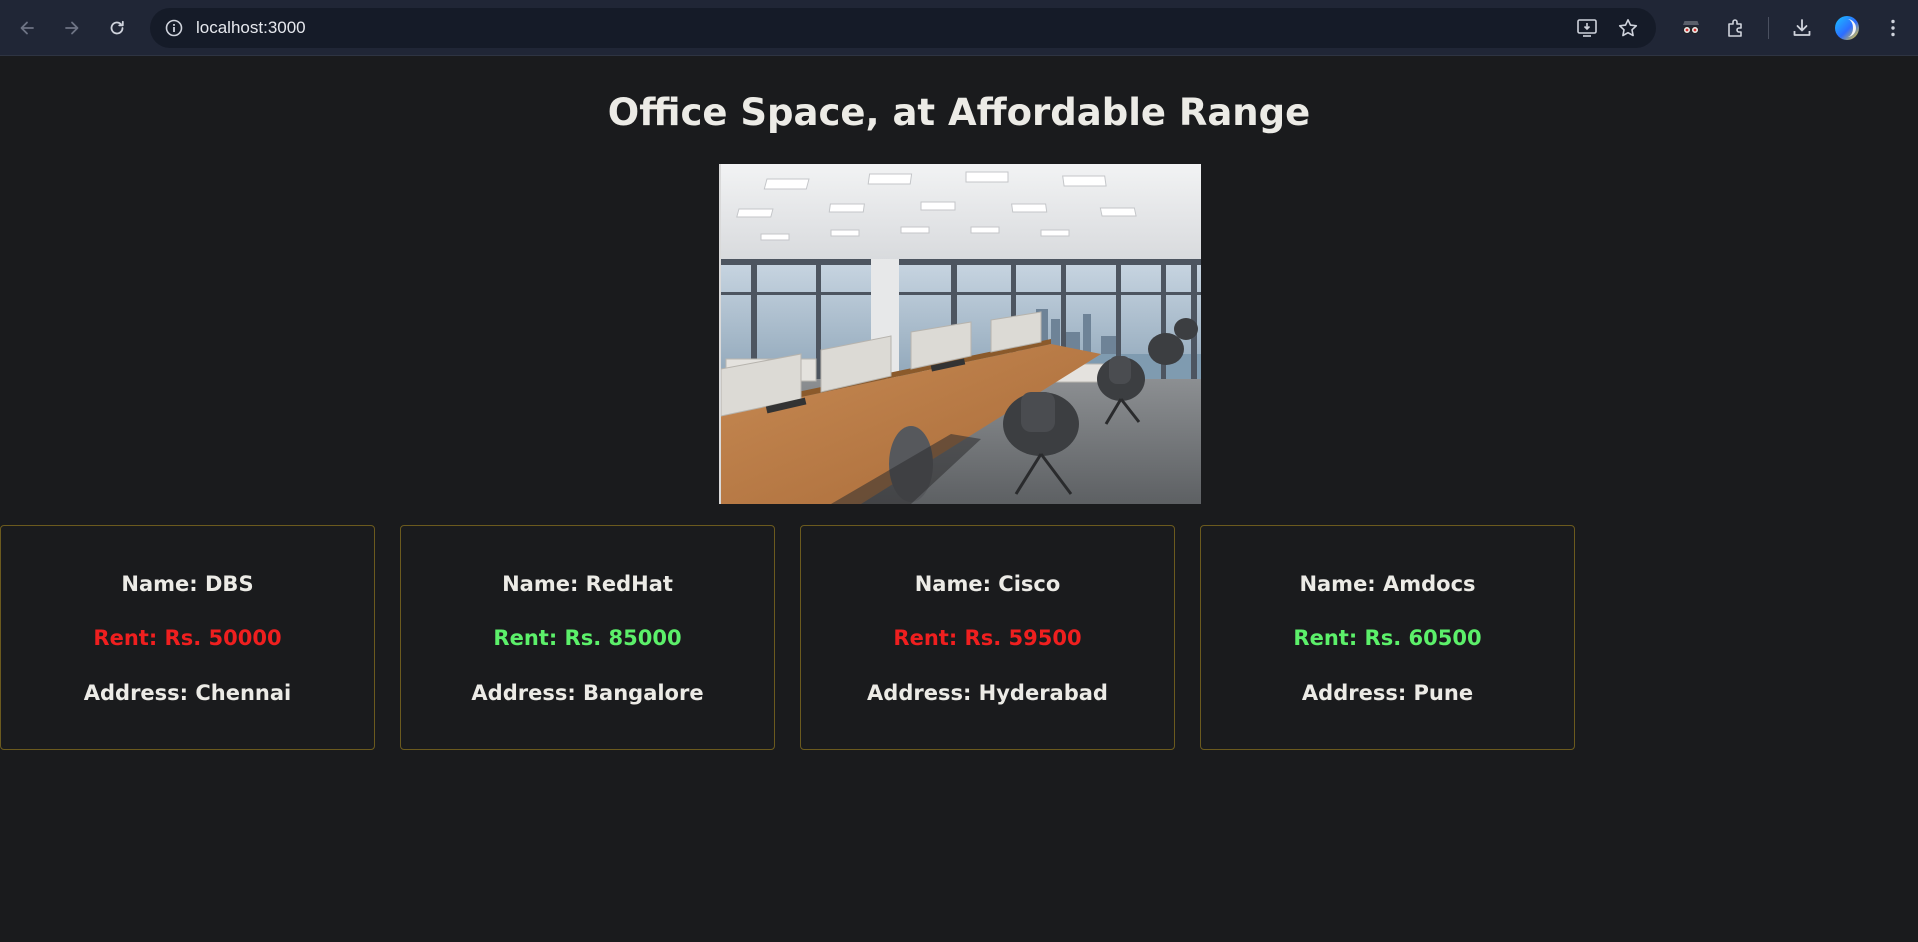 The width and height of the screenshot is (1918, 942). I want to click on download-icon, so click(1802, 27).